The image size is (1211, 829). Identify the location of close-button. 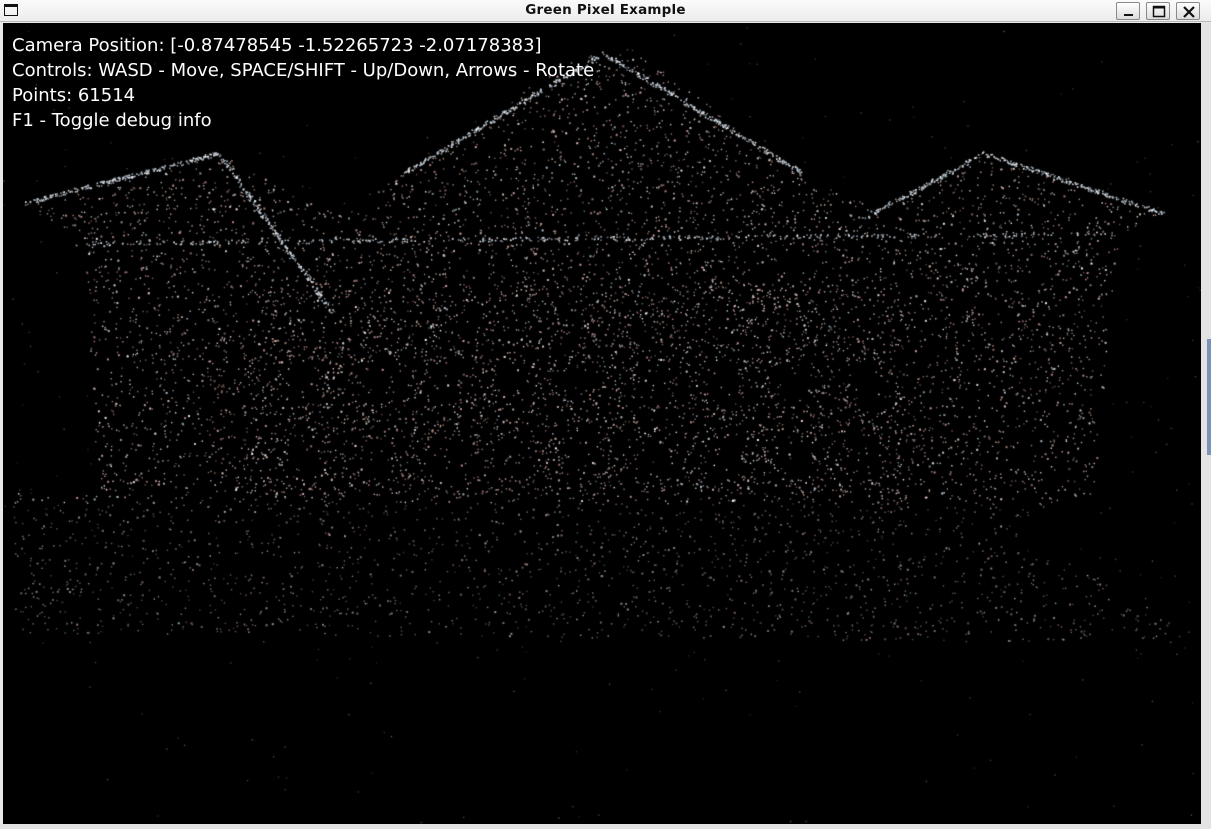
(1188, 11).